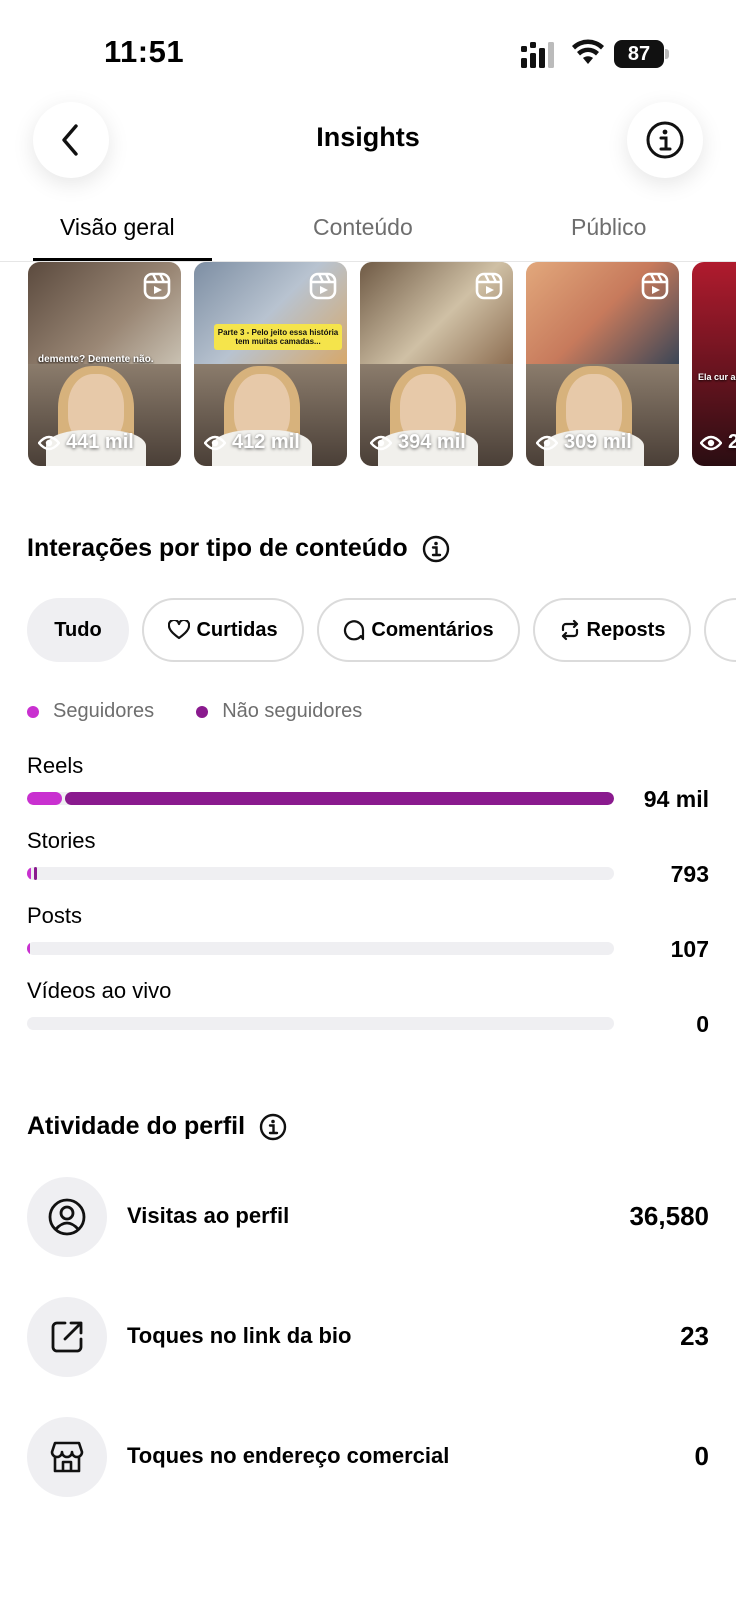 The height and width of the screenshot is (1600, 736). Describe the element at coordinates (67, 1337) in the screenshot. I see `external-link-icon` at that location.